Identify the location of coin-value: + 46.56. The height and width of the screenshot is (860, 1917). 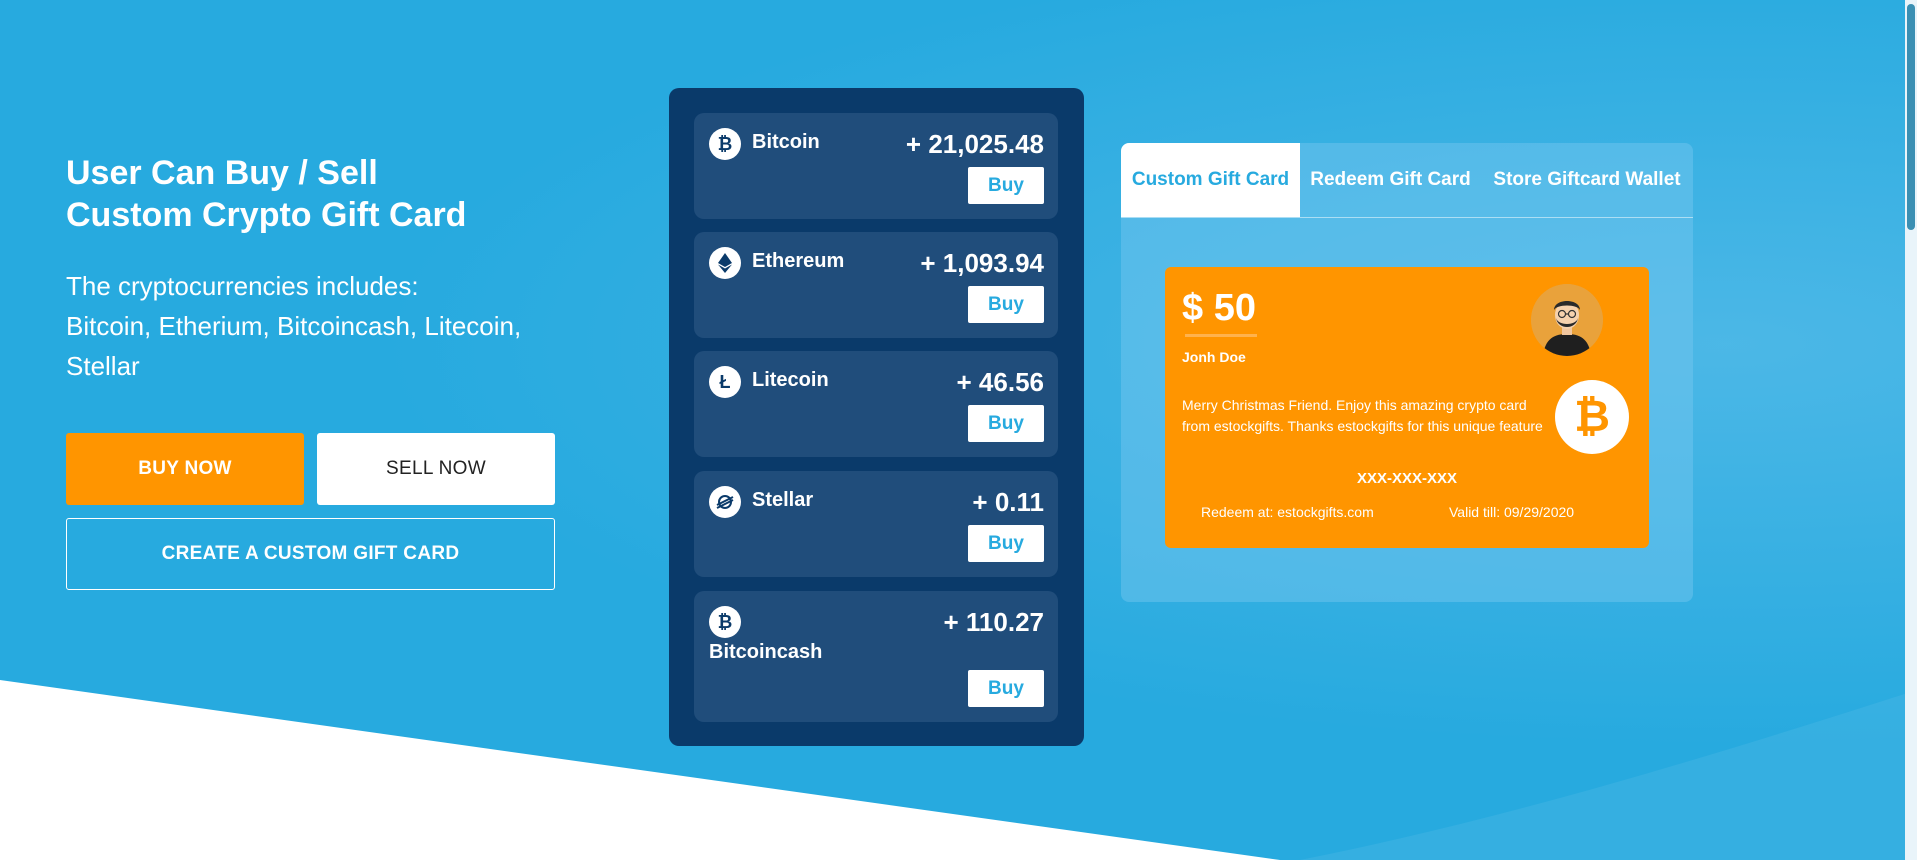
(1000, 382).